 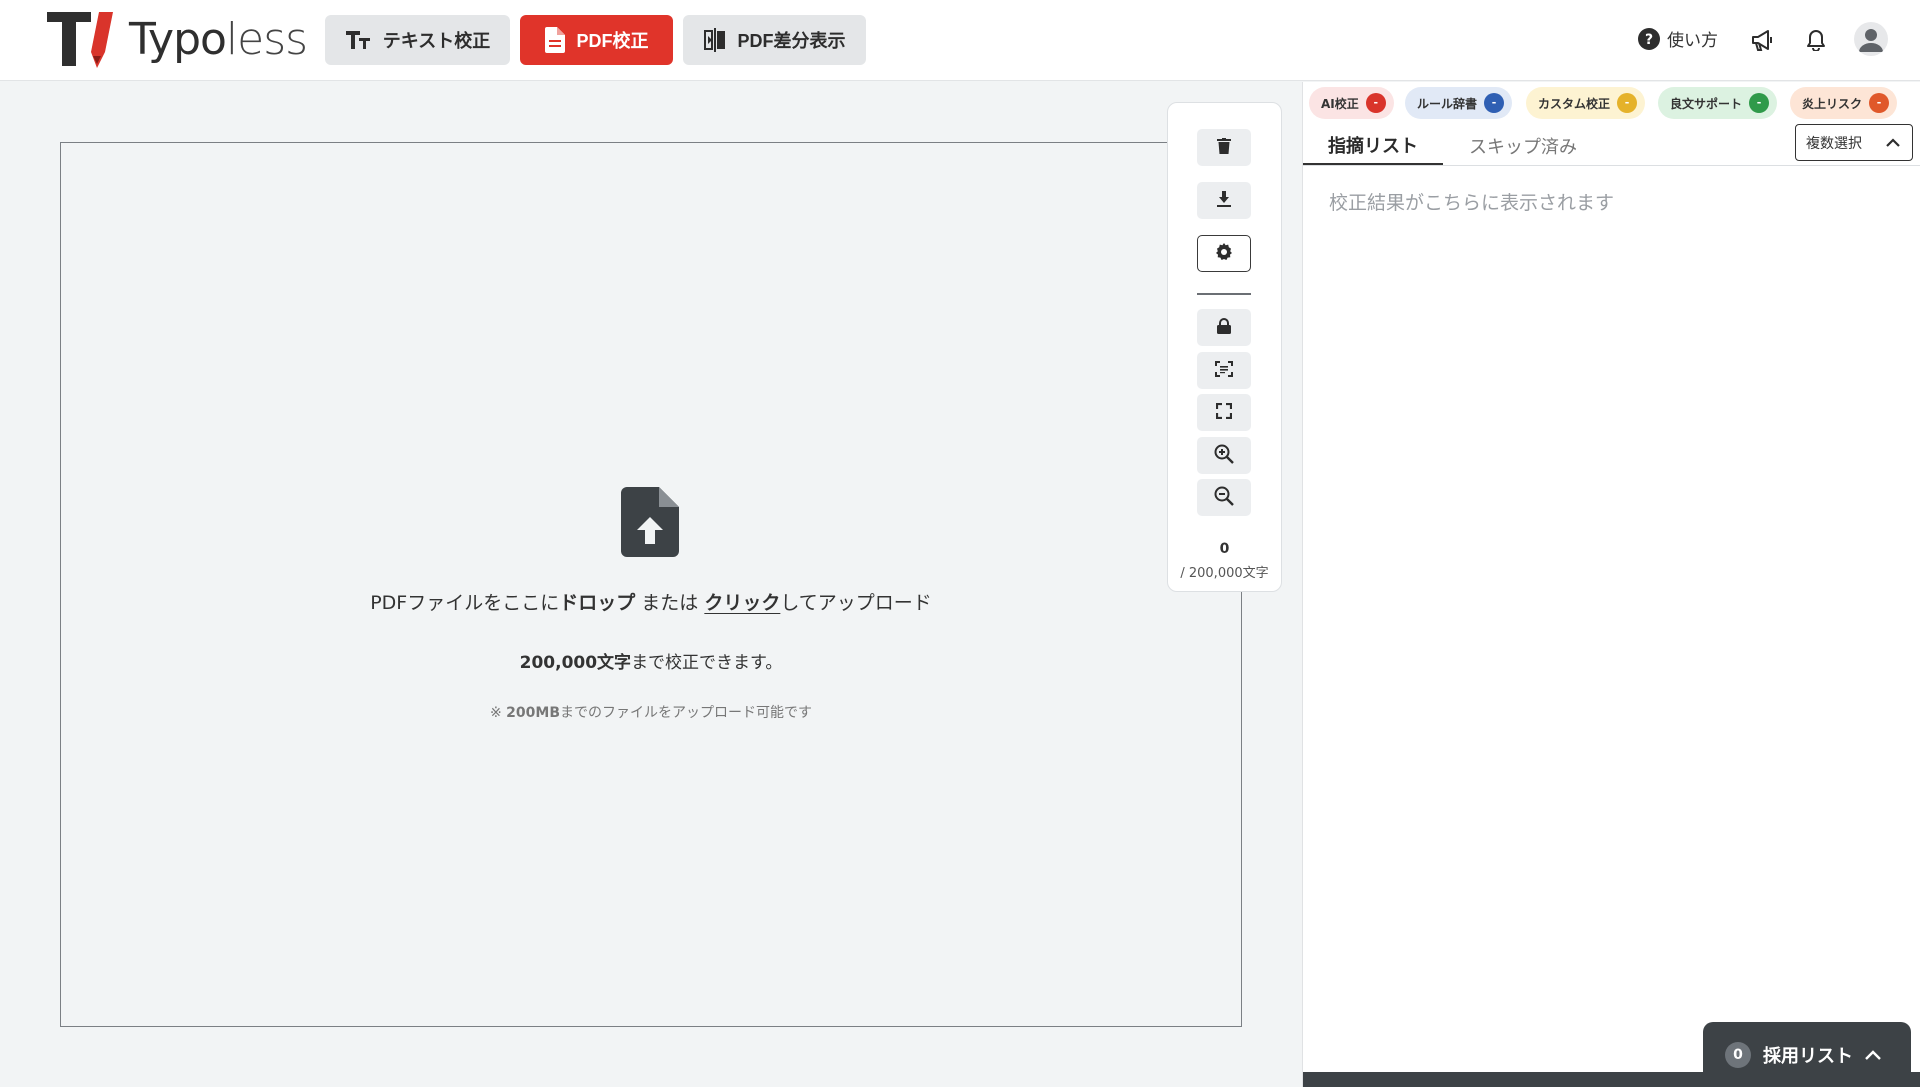 I want to click on tab-skipped: スキップ済み, so click(x=1523, y=146).